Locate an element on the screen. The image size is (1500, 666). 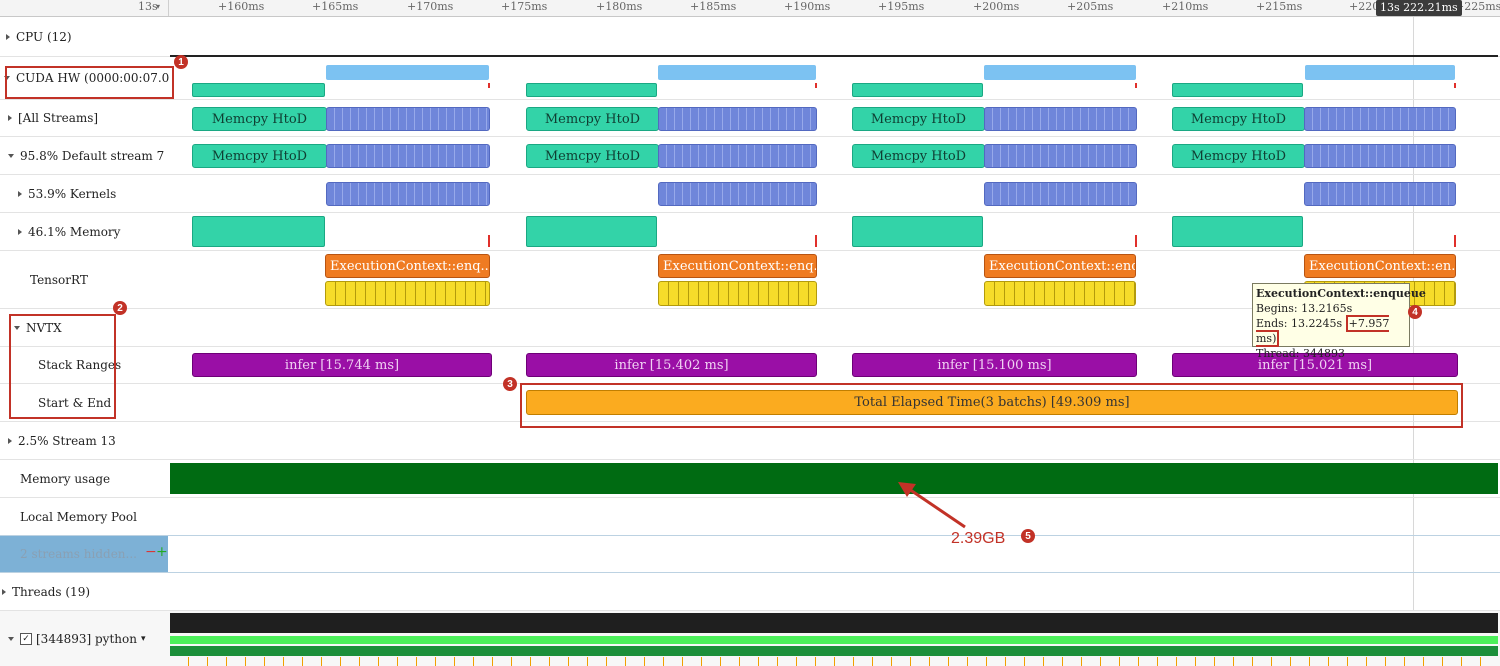
memory-usage-bar is located at coordinates (834, 478).